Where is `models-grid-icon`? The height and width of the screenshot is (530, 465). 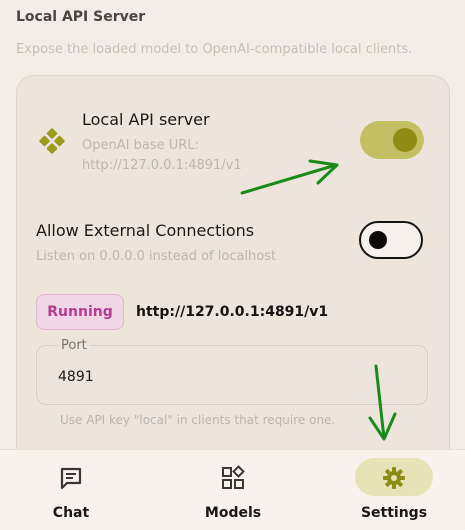 models-grid-icon is located at coordinates (233, 477).